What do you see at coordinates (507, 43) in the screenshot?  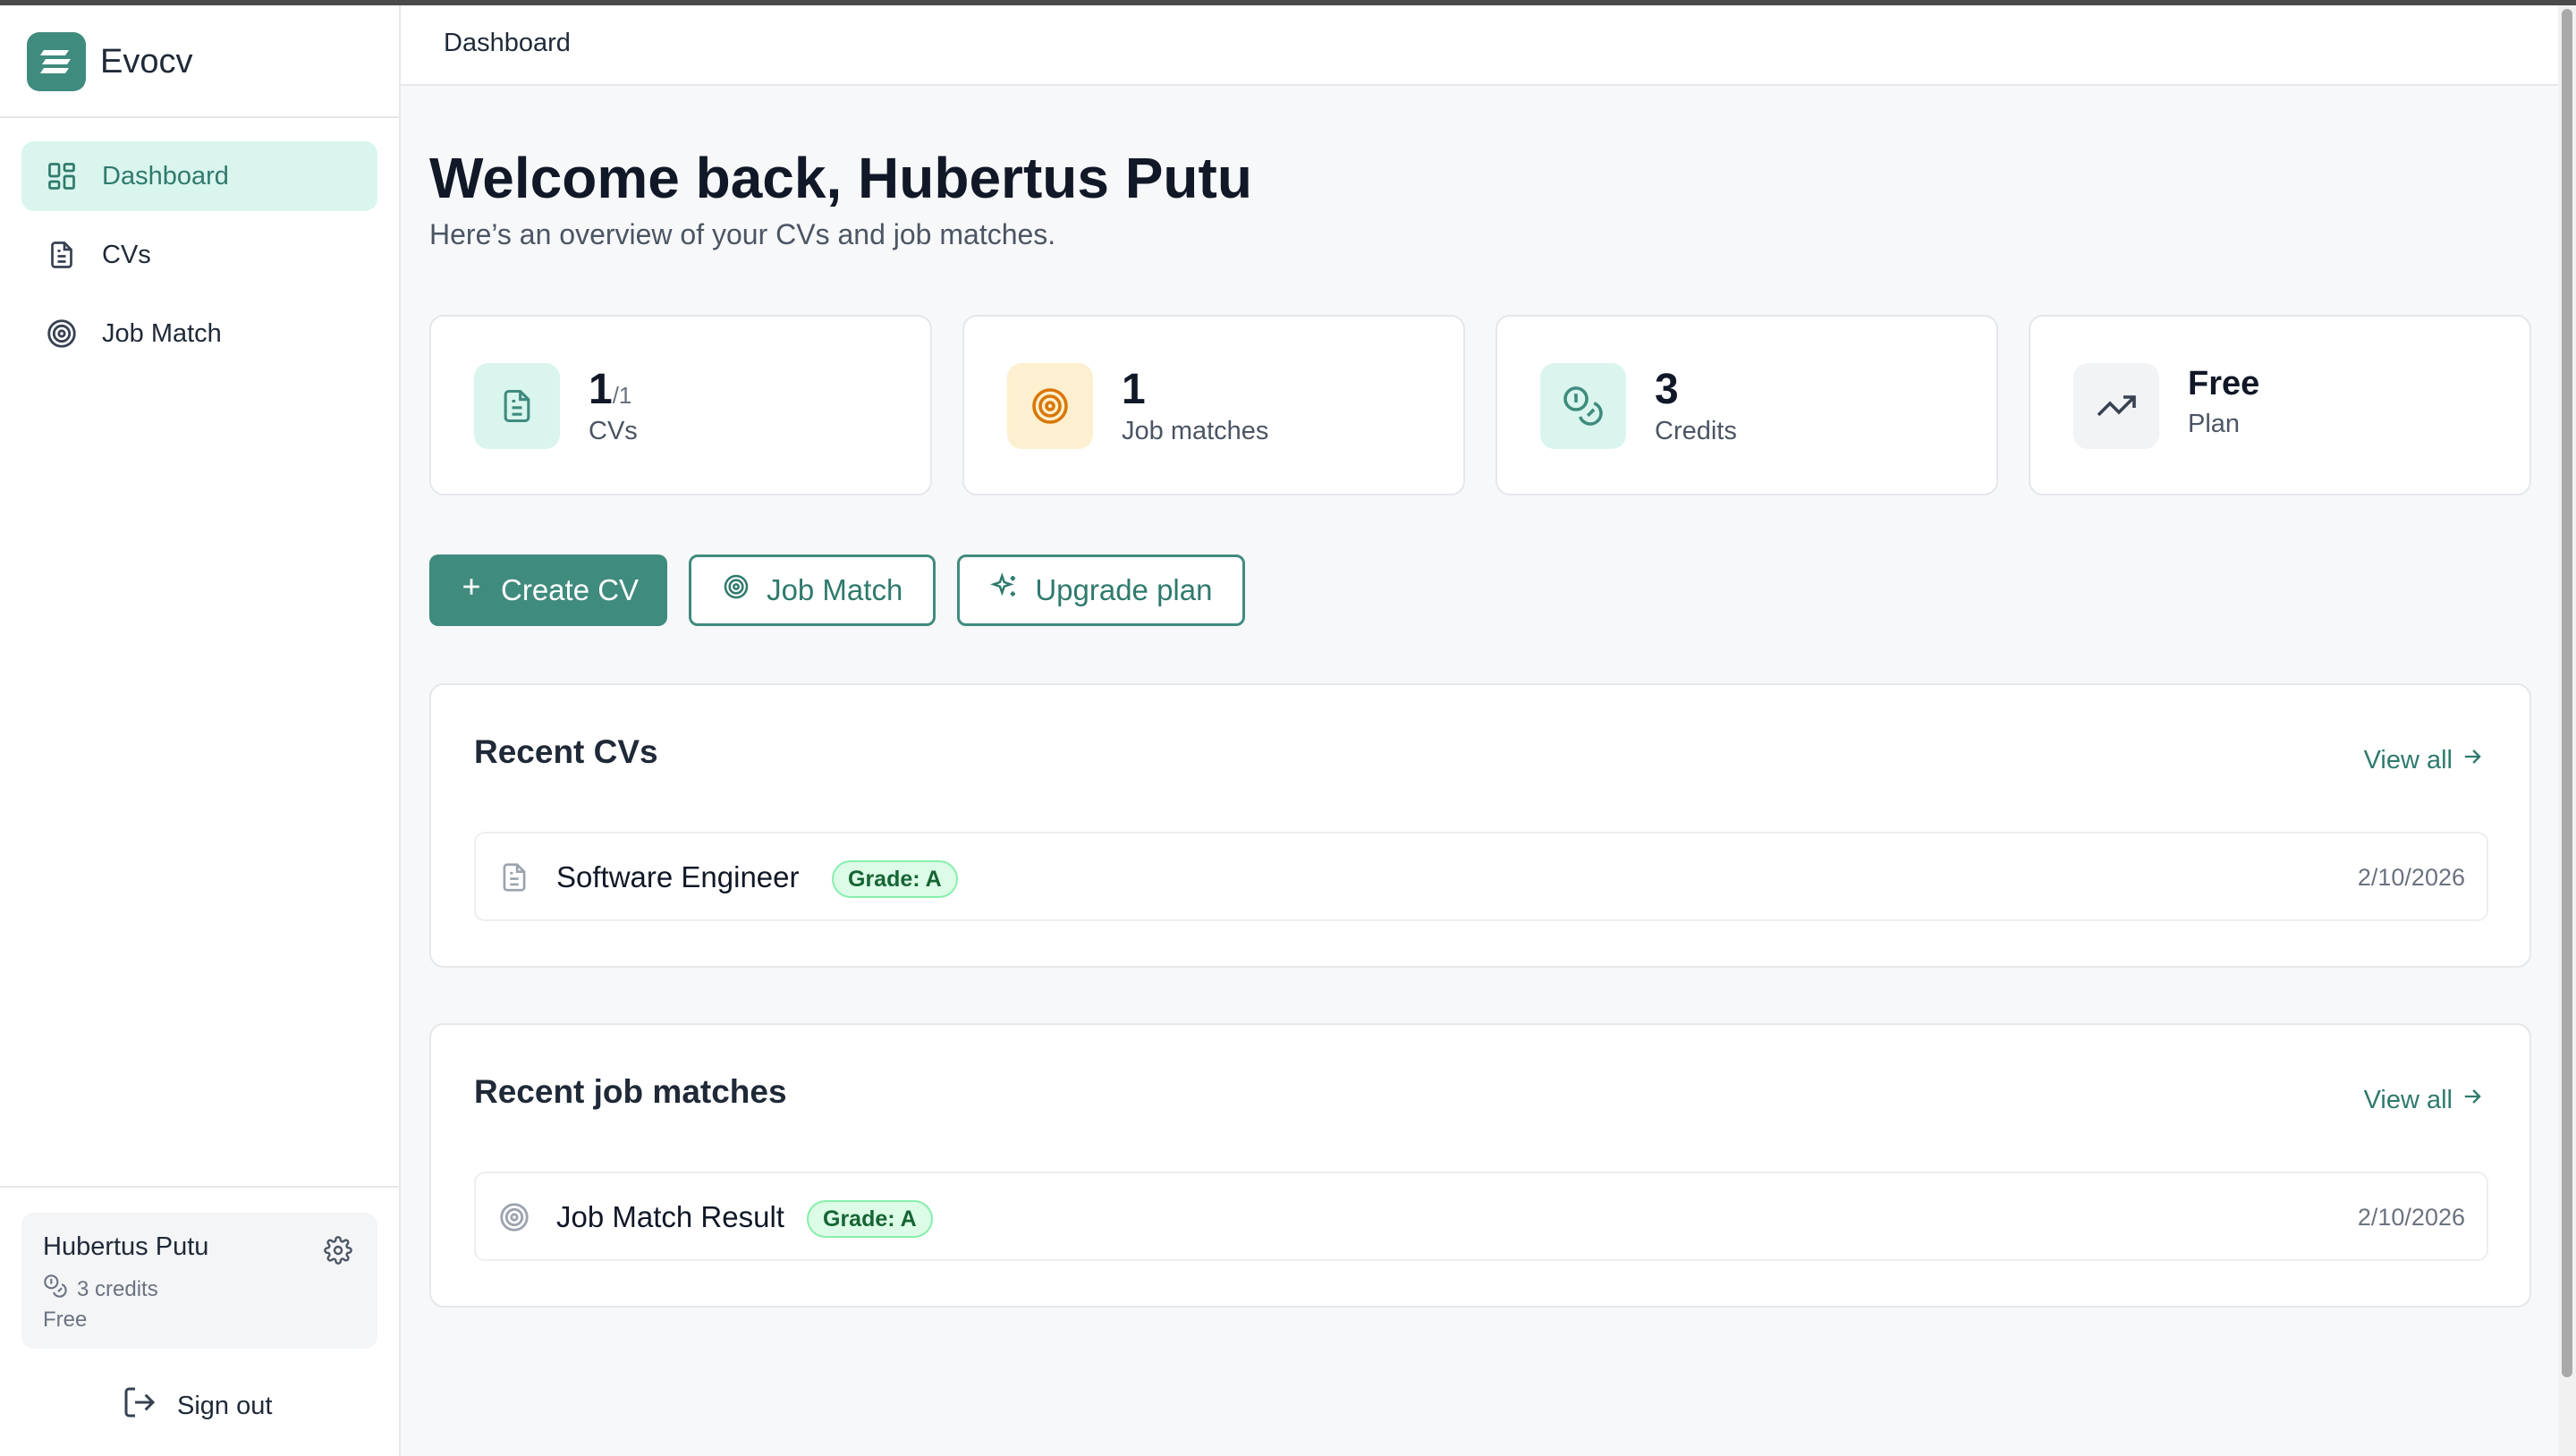 I see `breadcrumb: Dashboard` at bounding box center [507, 43].